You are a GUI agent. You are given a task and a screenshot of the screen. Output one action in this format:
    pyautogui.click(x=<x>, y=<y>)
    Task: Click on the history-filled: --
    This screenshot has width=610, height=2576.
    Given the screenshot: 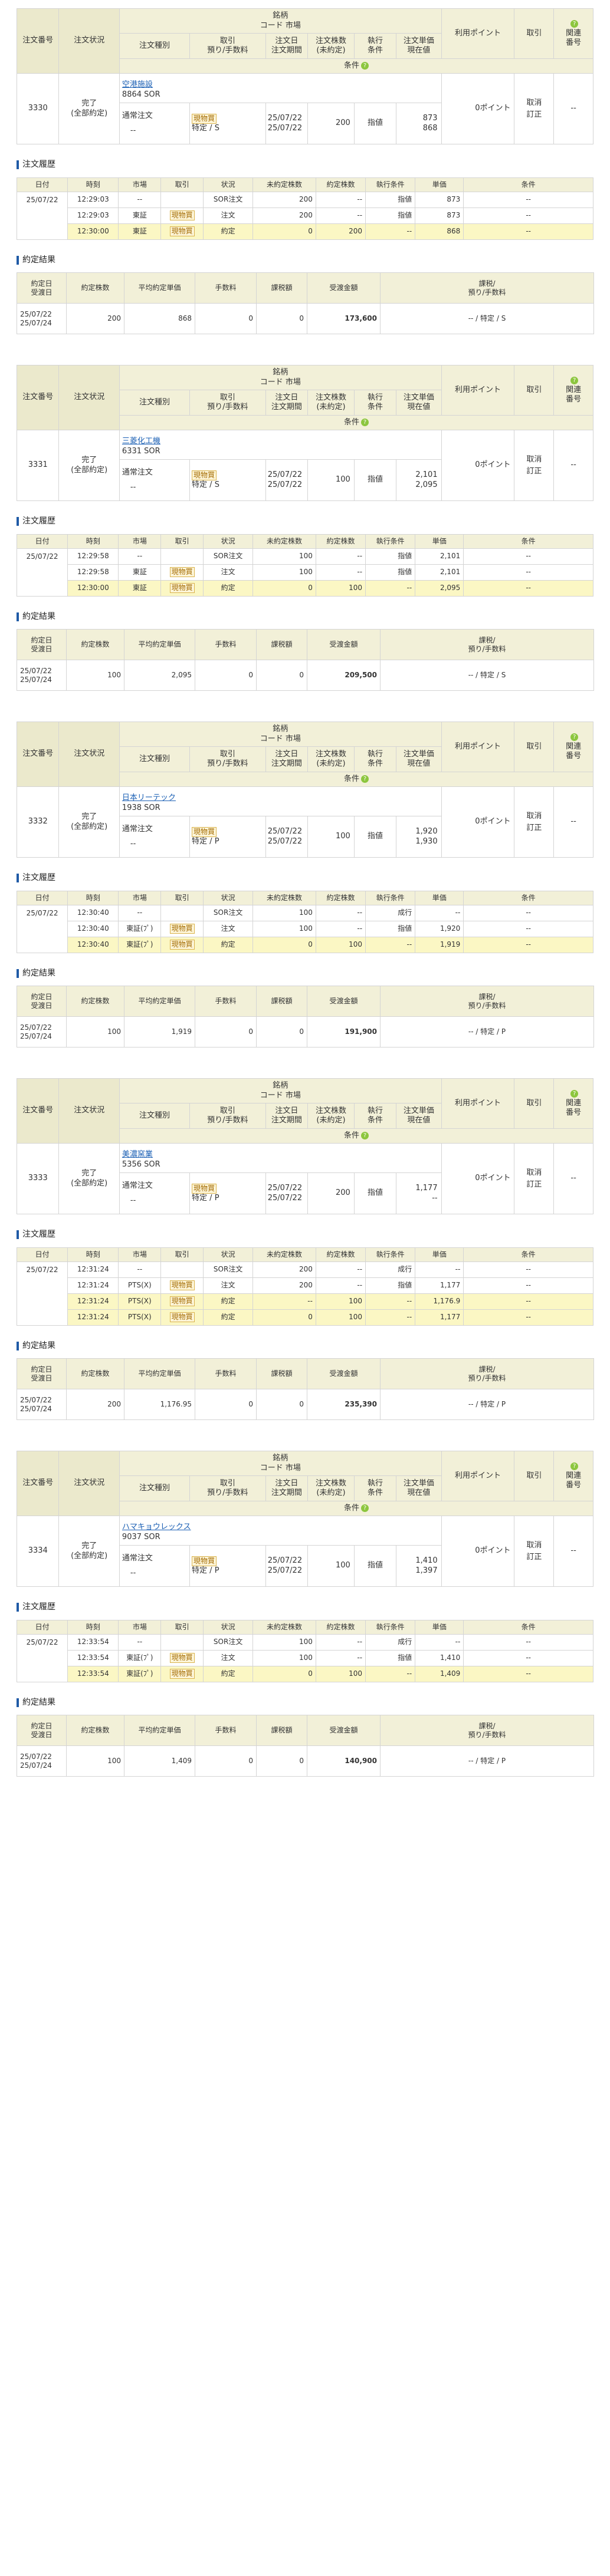 What is the action you would take?
    pyautogui.click(x=340, y=199)
    